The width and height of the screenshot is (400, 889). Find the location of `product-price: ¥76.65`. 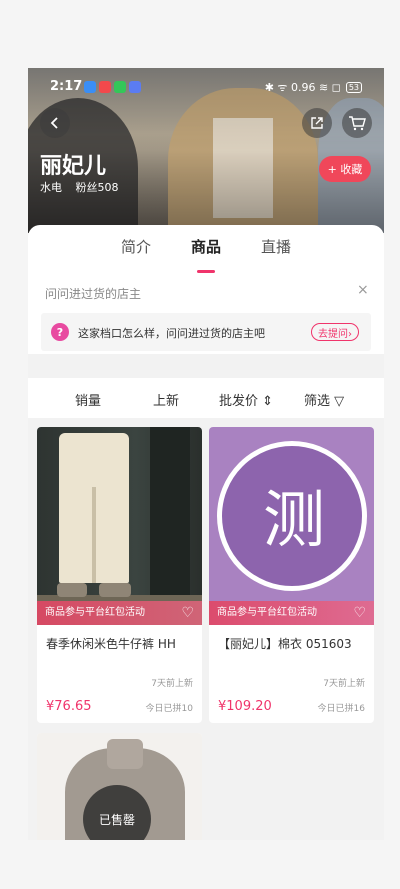

product-price: ¥76.65 is located at coordinates (69, 706).